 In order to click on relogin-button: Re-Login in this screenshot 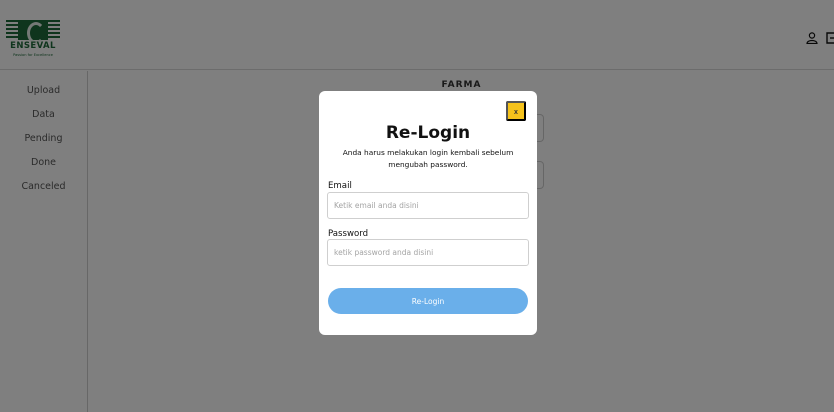, I will do `click(428, 301)`.